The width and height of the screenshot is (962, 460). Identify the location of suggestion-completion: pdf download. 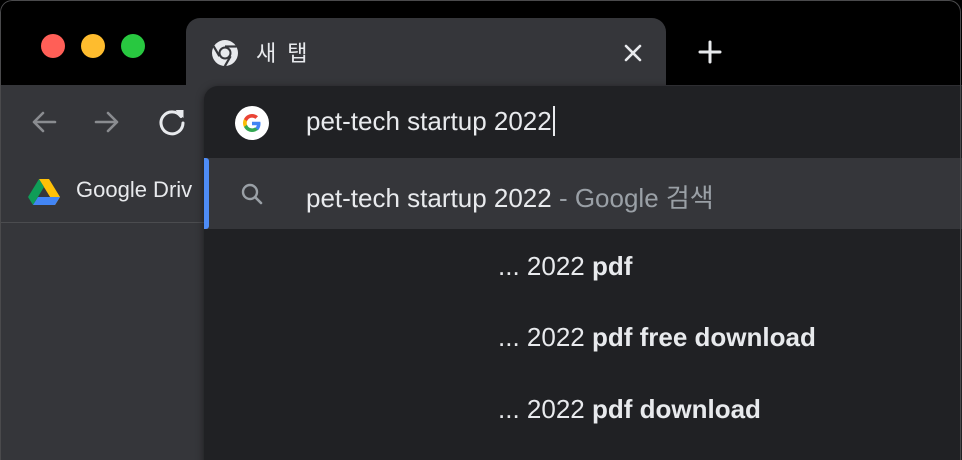
(676, 409).